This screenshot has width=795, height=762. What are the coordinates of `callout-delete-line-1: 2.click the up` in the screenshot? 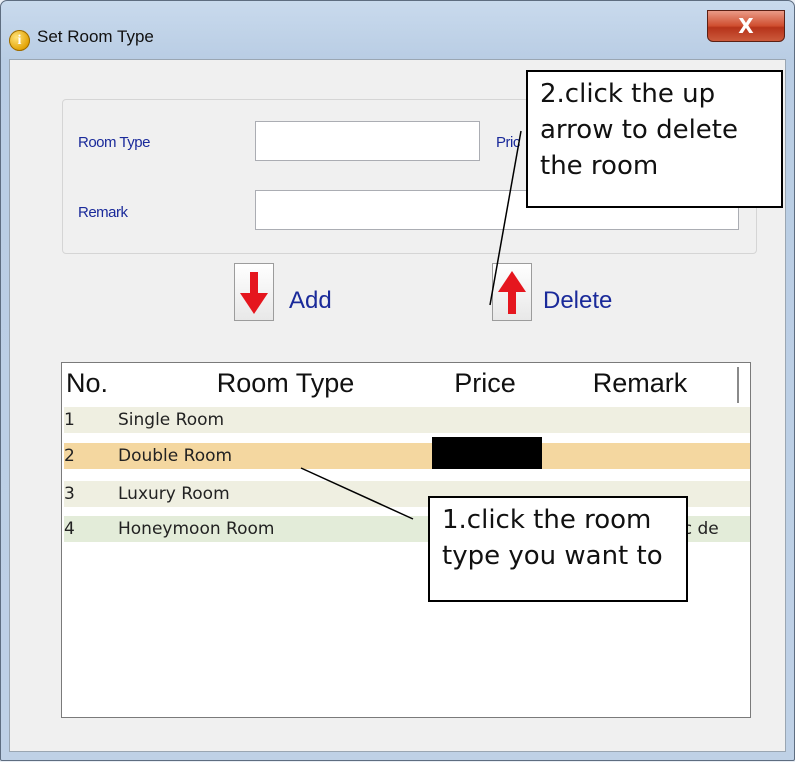 It's located at (628, 94).